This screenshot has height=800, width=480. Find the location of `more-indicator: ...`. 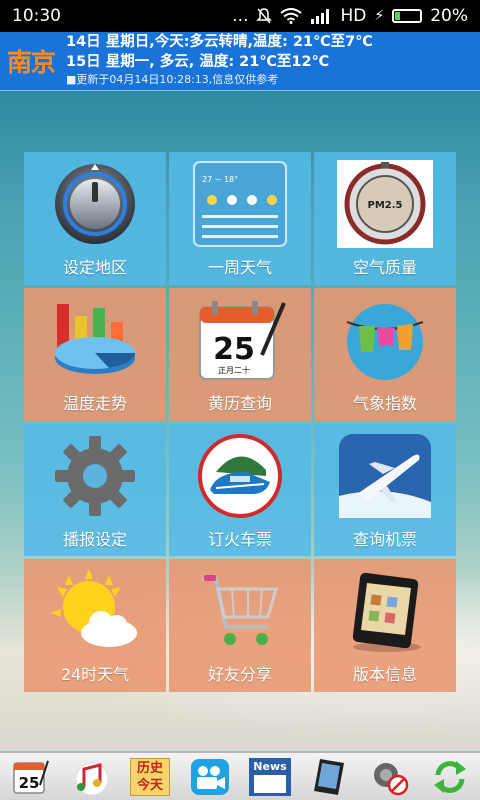

more-indicator: ... is located at coordinates (240, 16).